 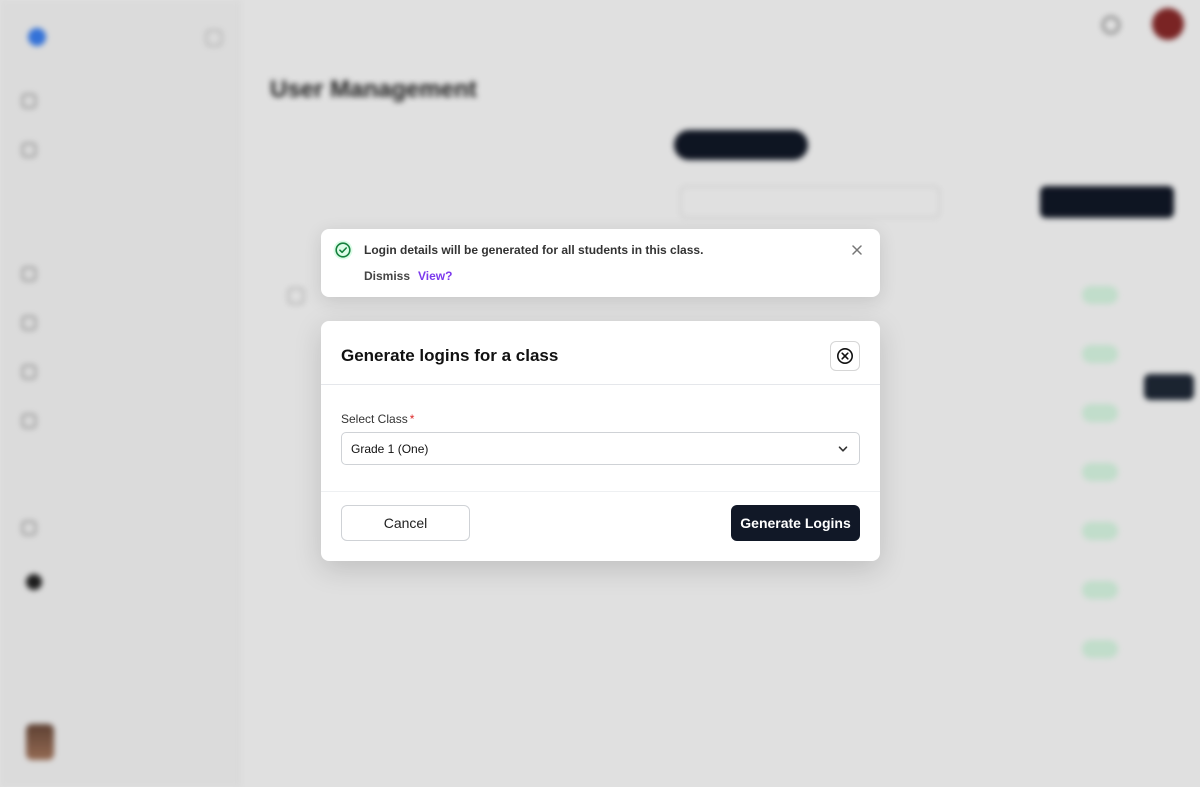 What do you see at coordinates (374, 419) in the screenshot?
I see `select-class-label-text: Select Class` at bounding box center [374, 419].